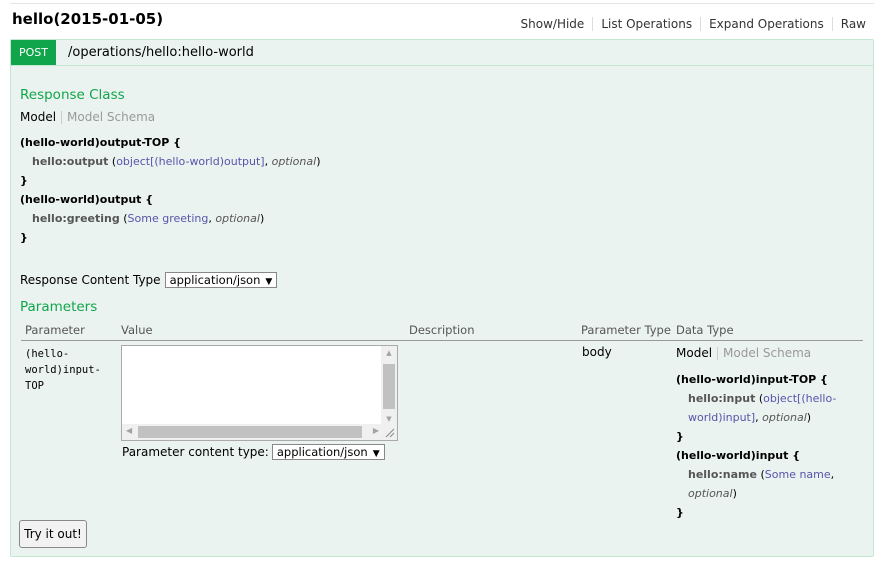 This screenshot has height=564, width=888. What do you see at coordinates (129, 430) in the screenshot?
I see `scroll-left-arrow-icon: ◀` at bounding box center [129, 430].